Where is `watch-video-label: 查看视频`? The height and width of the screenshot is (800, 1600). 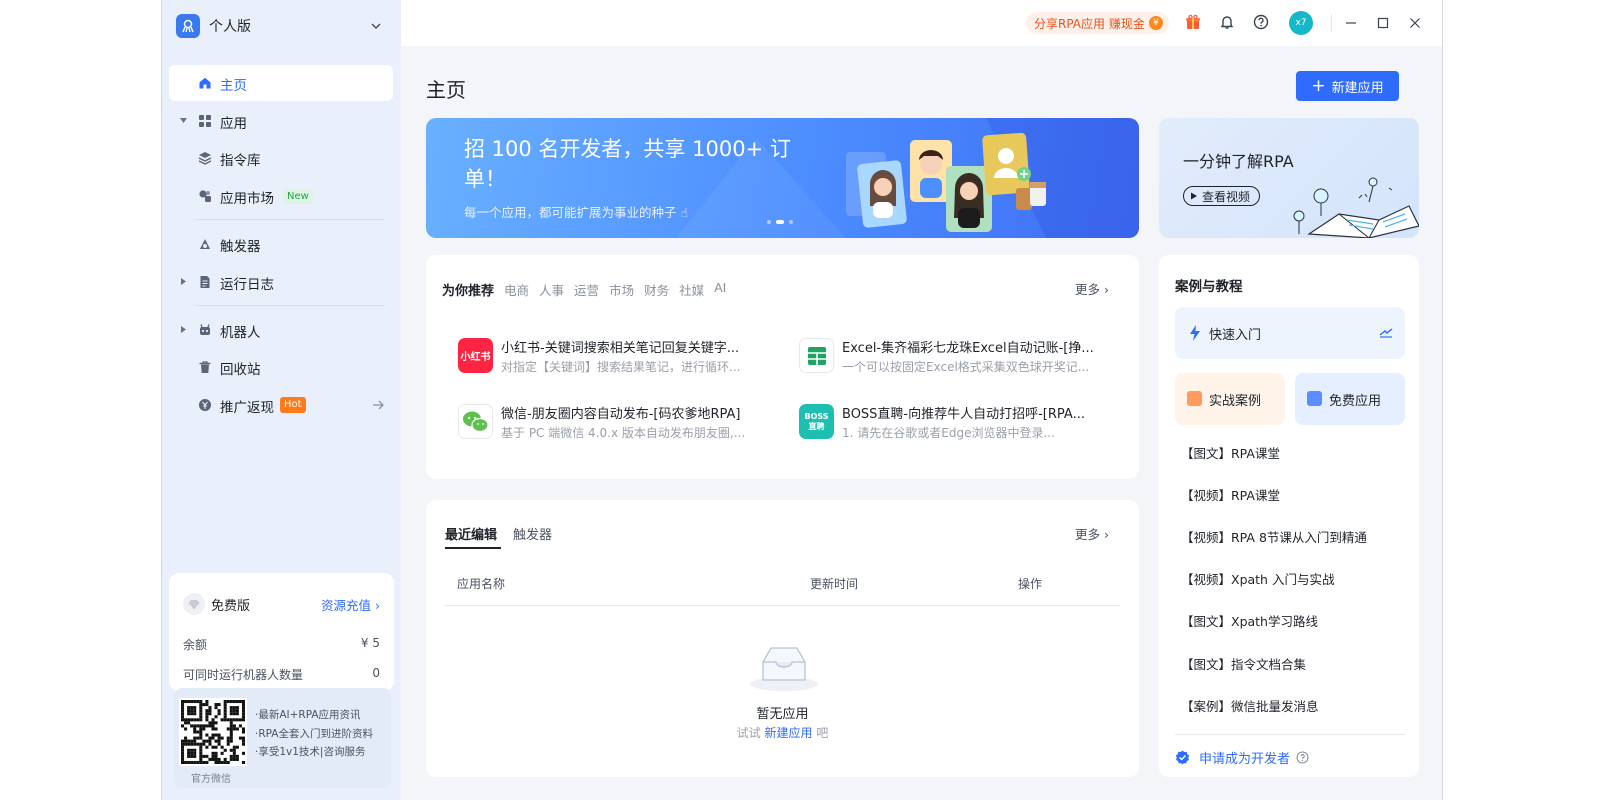 watch-video-label: 查看视频 is located at coordinates (1226, 196).